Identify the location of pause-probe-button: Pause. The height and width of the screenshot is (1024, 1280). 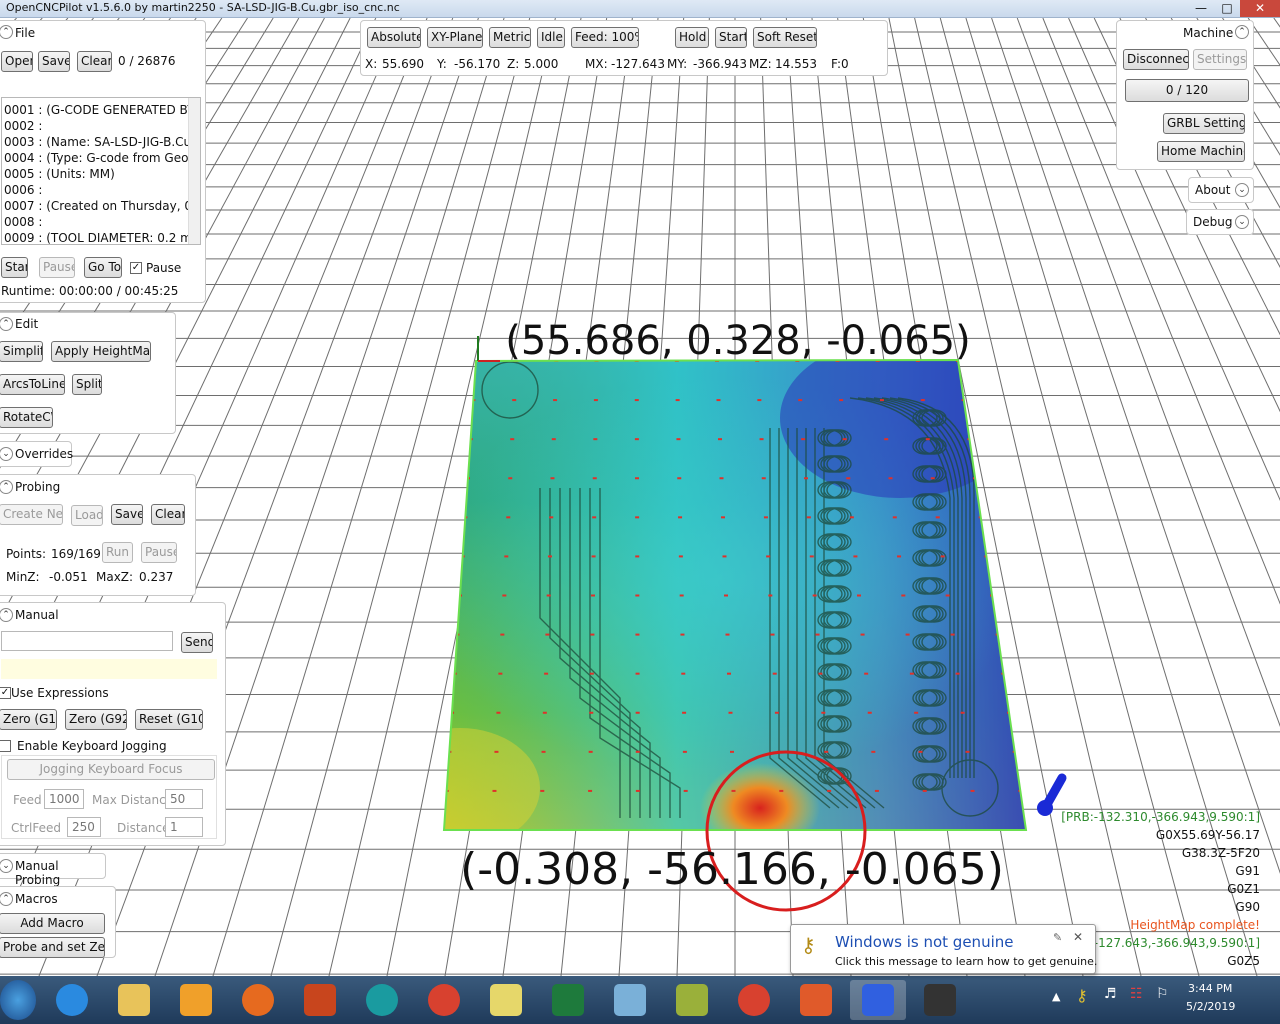
(159, 552).